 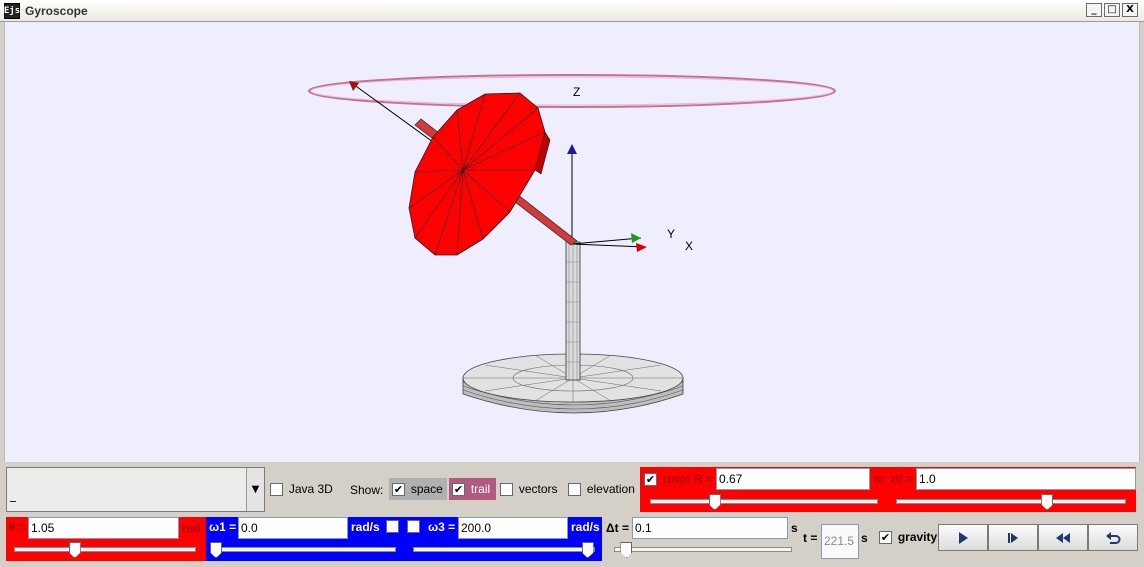 I want to click on m-label: m, so click(x=879, y=480).